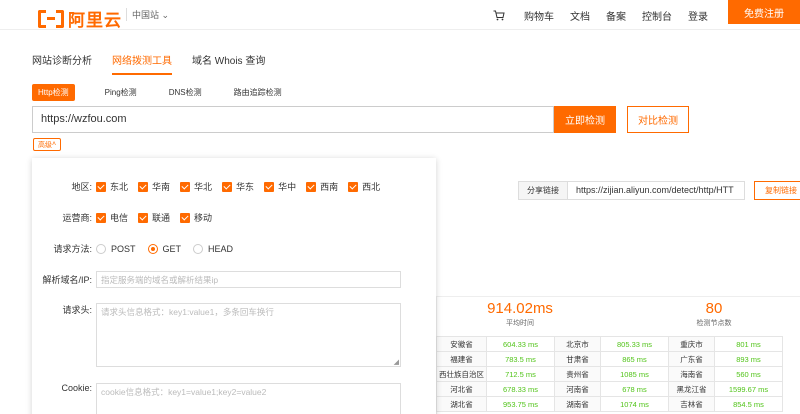  Describe the element at coordinates (77, 310) in the screenshot. I see `headers-label: 请求头:` at that location.